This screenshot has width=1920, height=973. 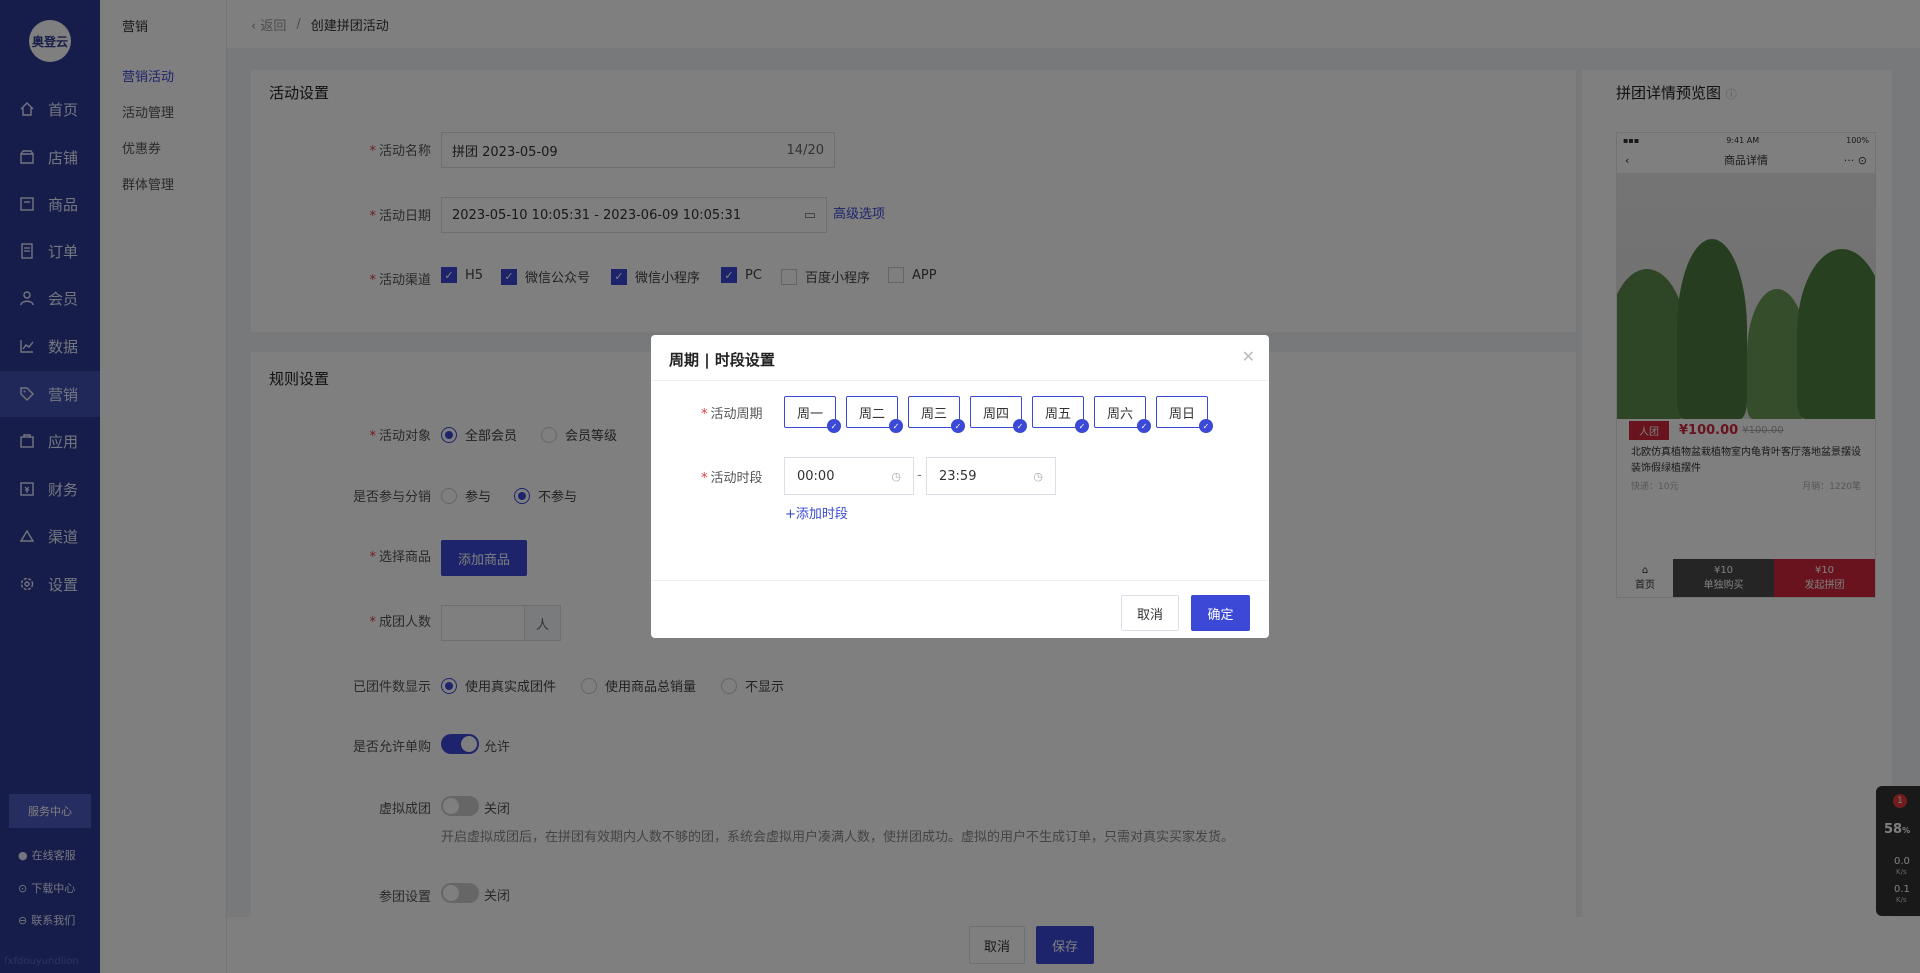 I want to click on day-sun: 周日 ✓, so click(x=1184, y=414).